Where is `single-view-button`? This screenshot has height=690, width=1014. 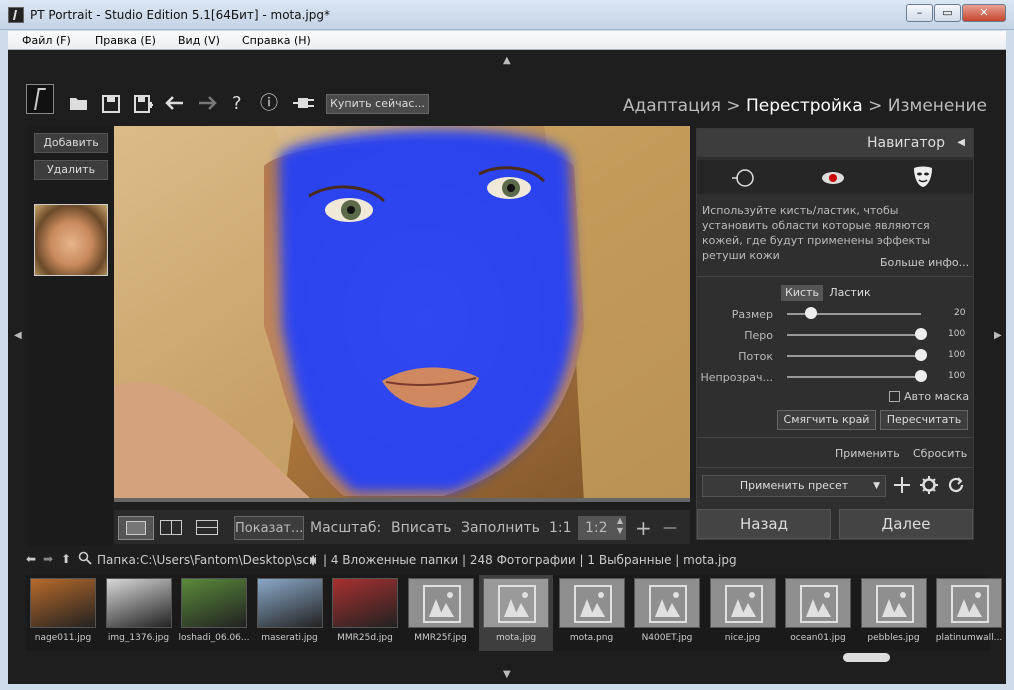 single-view-button is located at coordinates (136, 528).